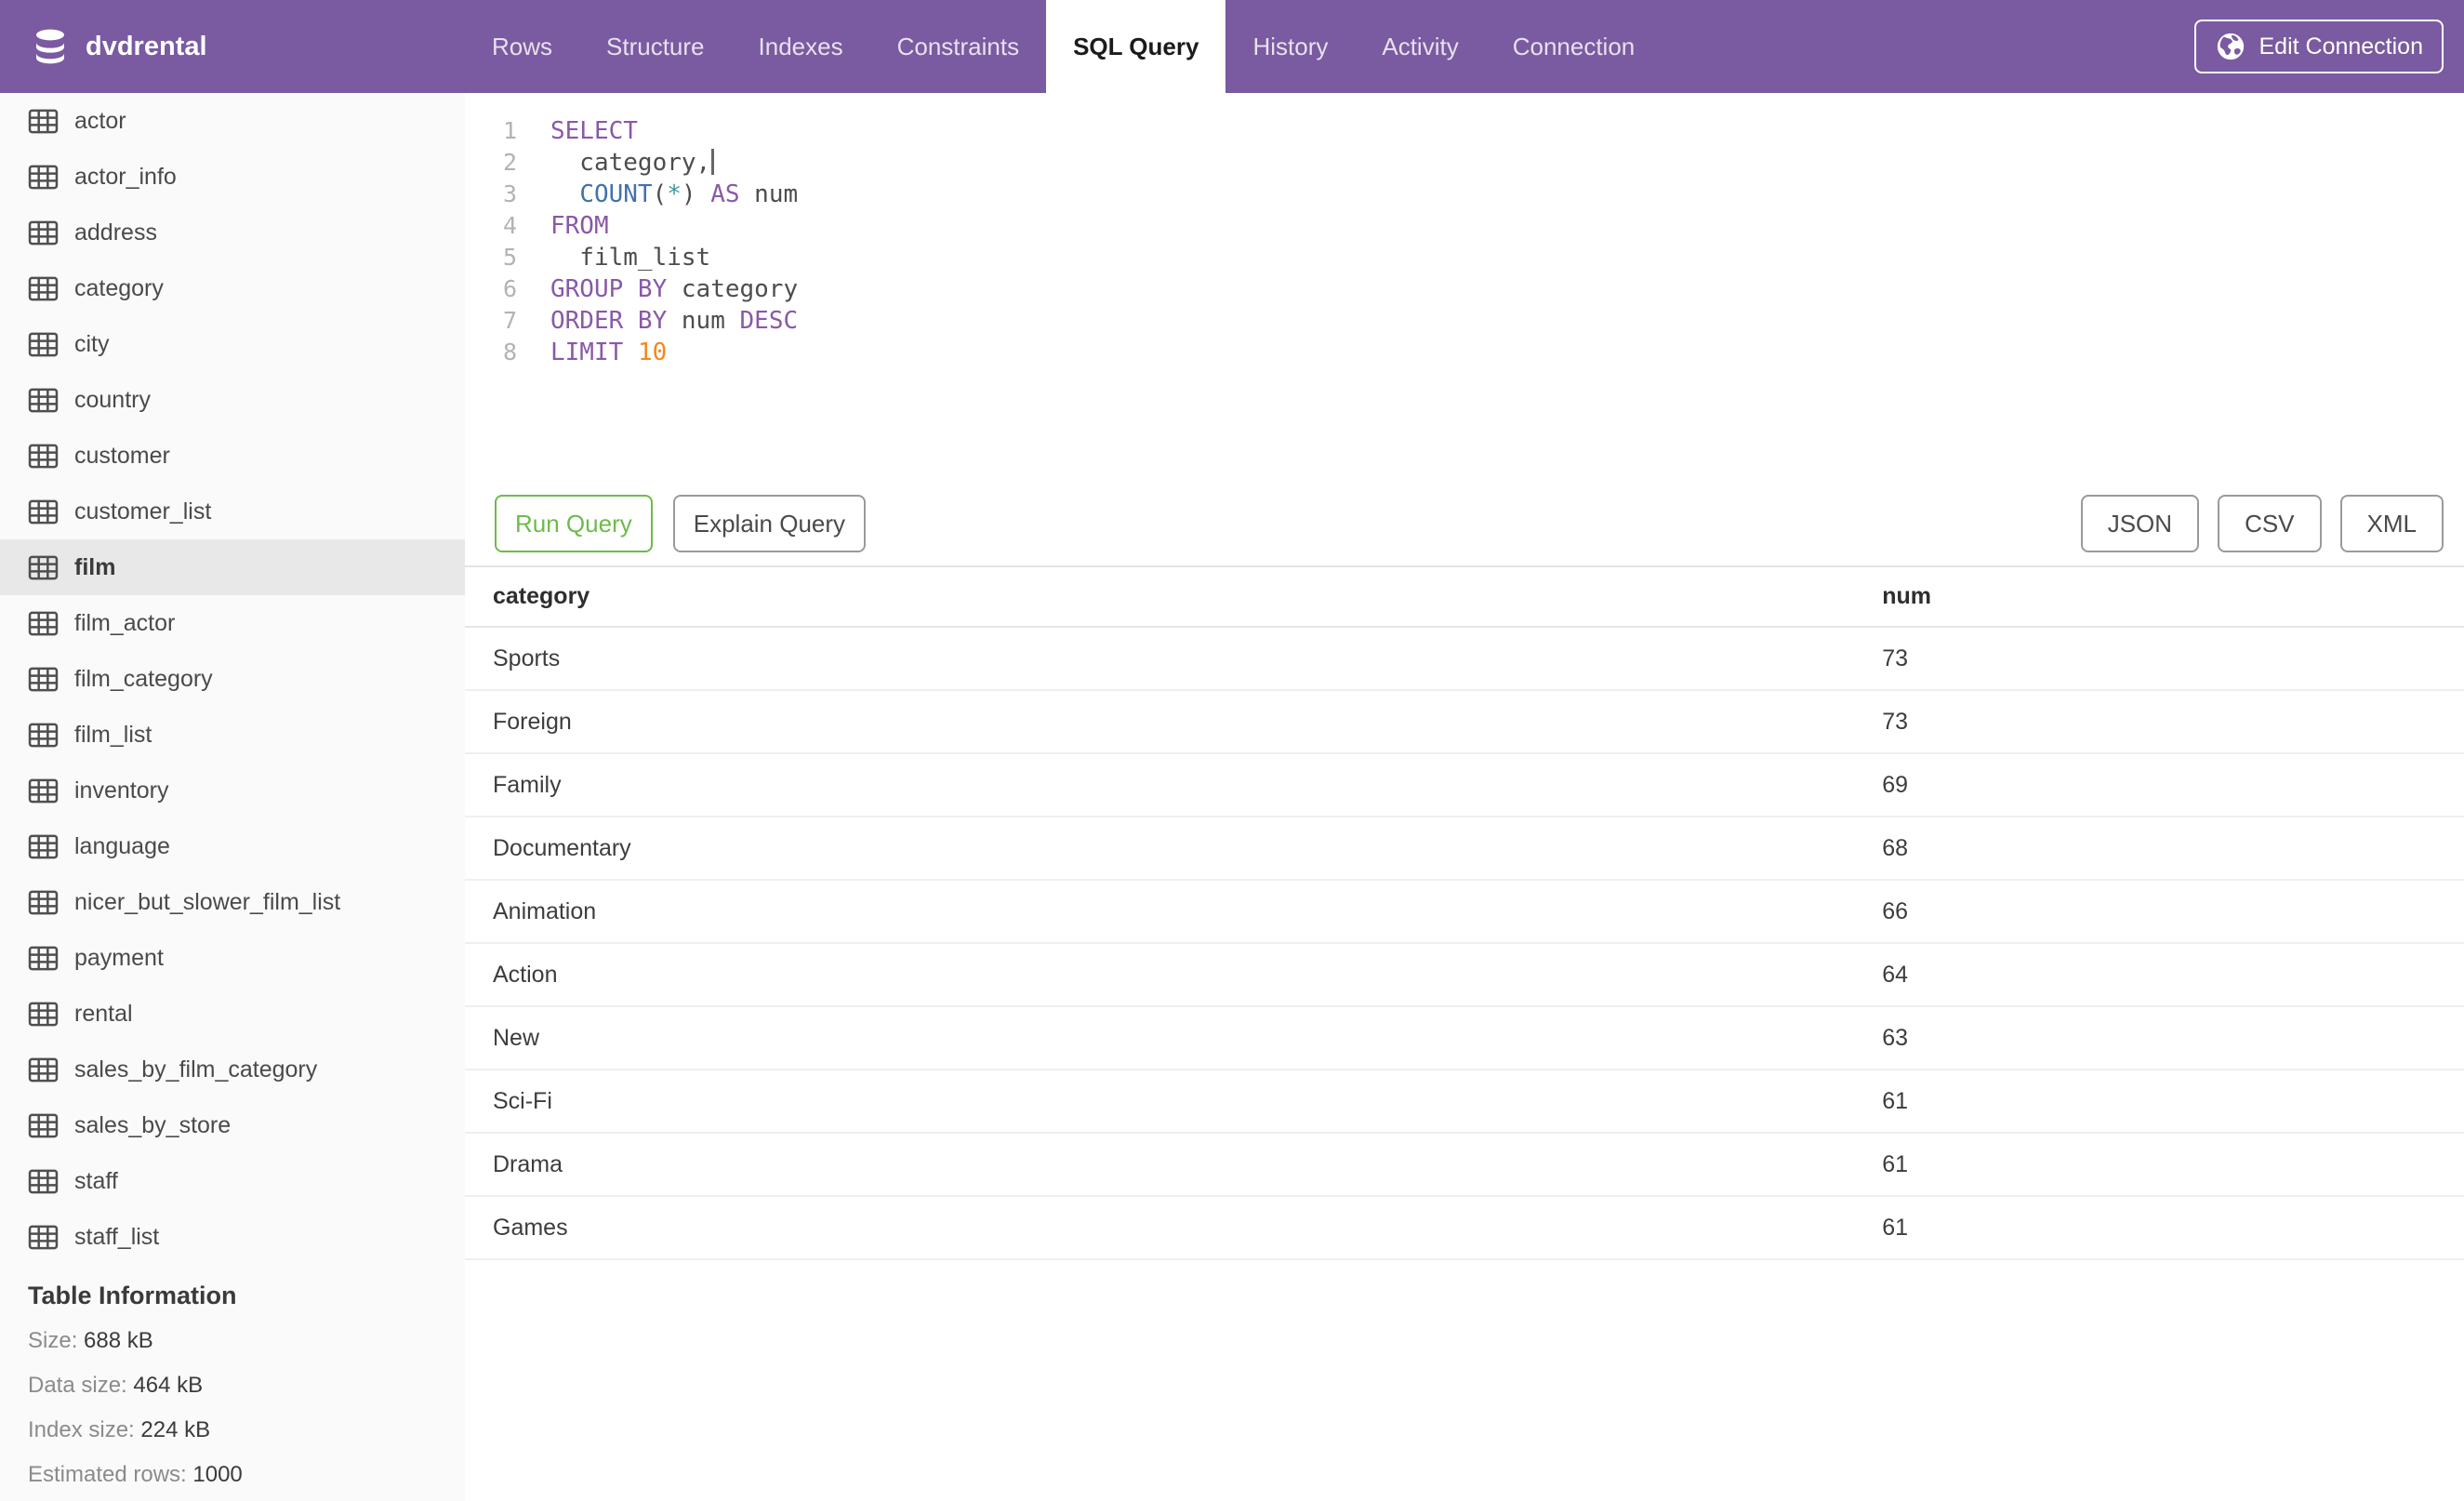  What do you see at coordinates (1160, 597) in the screenshot?
I see `column-header-category: category` at bounding box center [1160, 597].